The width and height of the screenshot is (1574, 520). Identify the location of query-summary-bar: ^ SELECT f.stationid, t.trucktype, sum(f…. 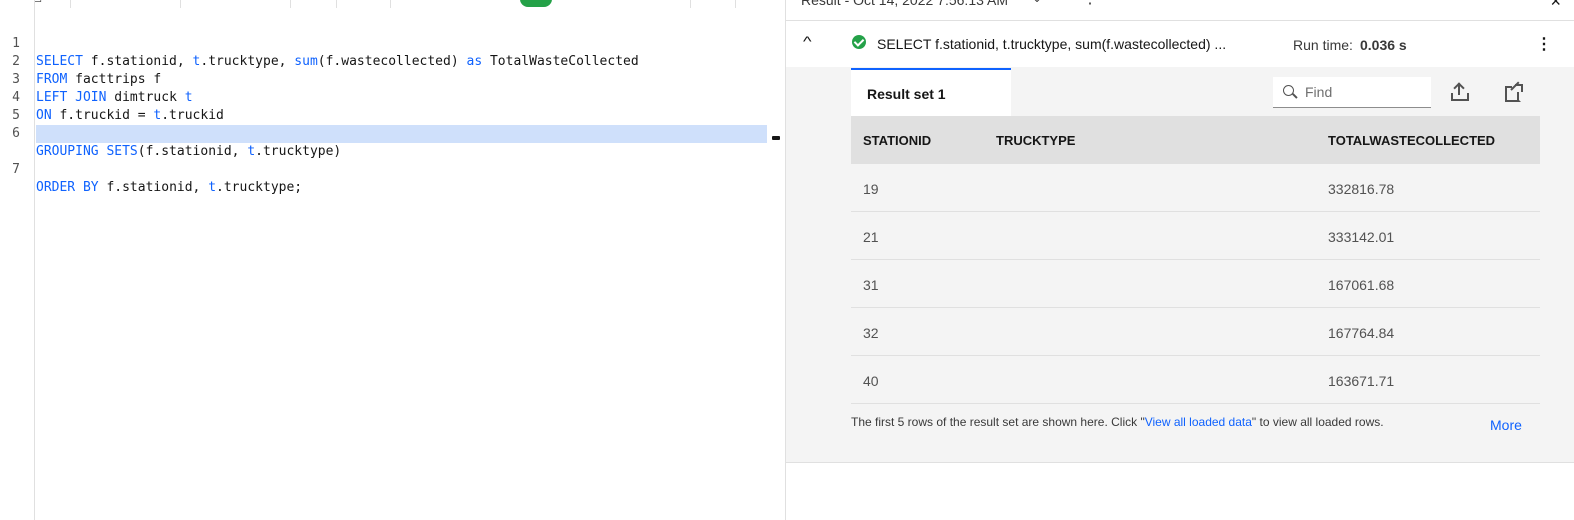
(1180, 44).